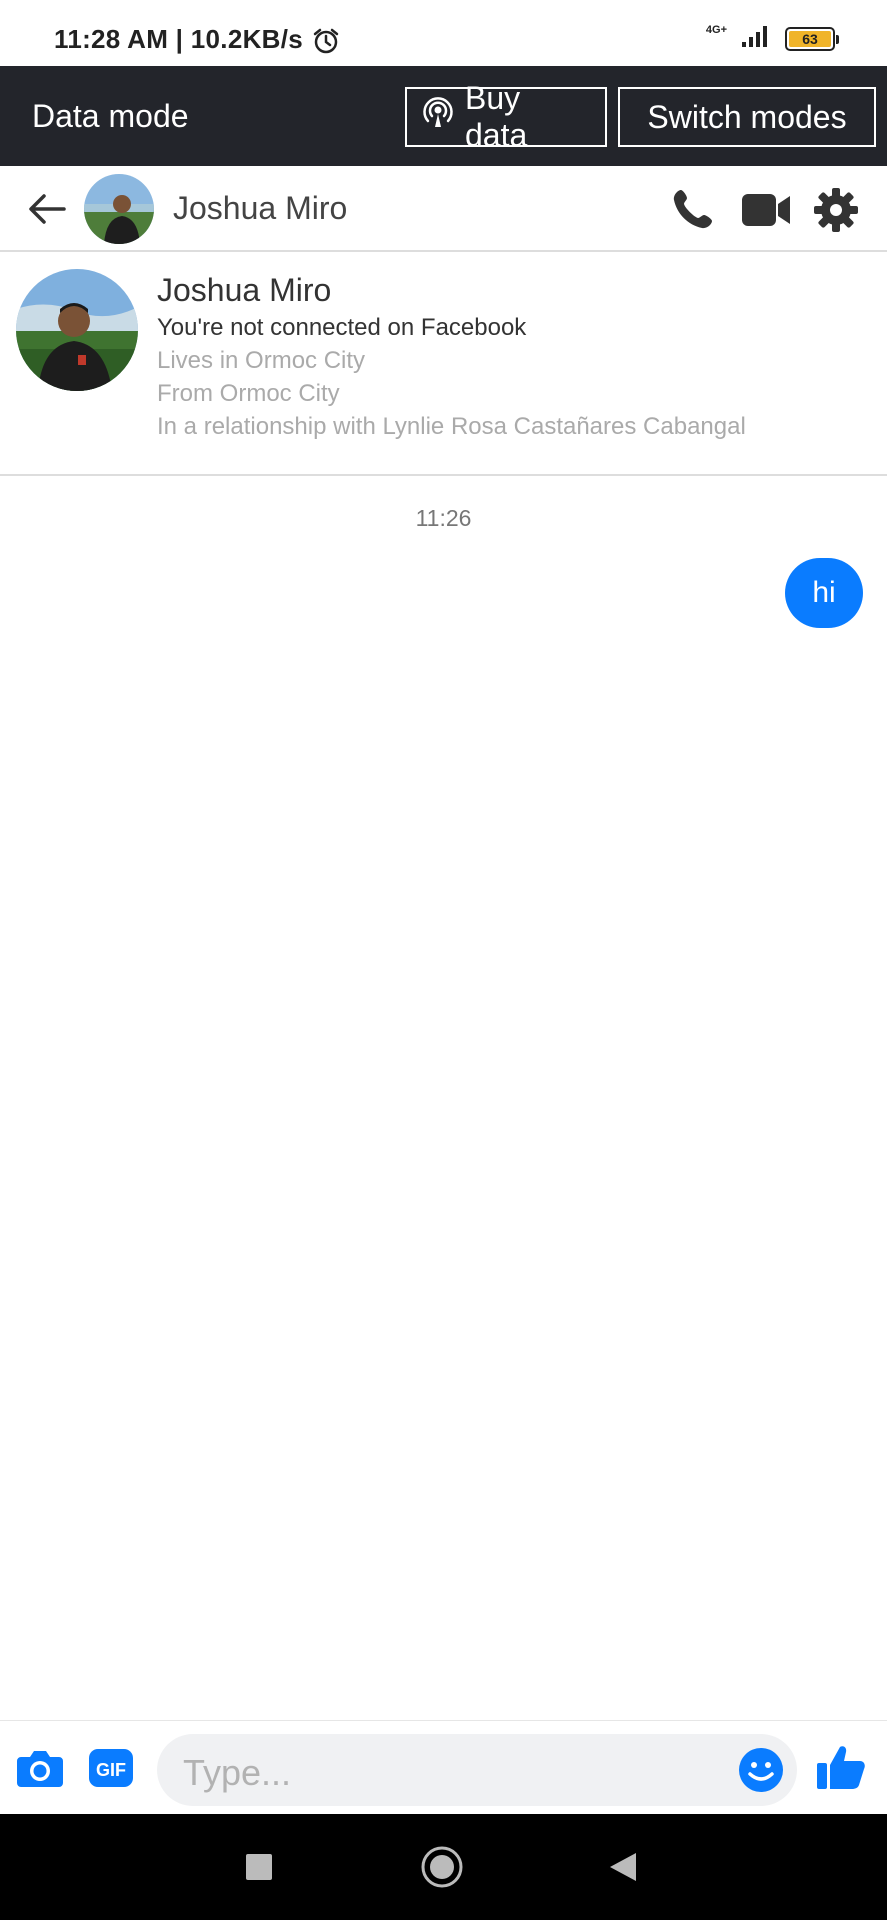 Image resolution: width=887 pixels, height=1920 pixels. What do you see at coordinates (119, 209) in the screenshot?
I see `avatar` at bounding box center [119, 209].